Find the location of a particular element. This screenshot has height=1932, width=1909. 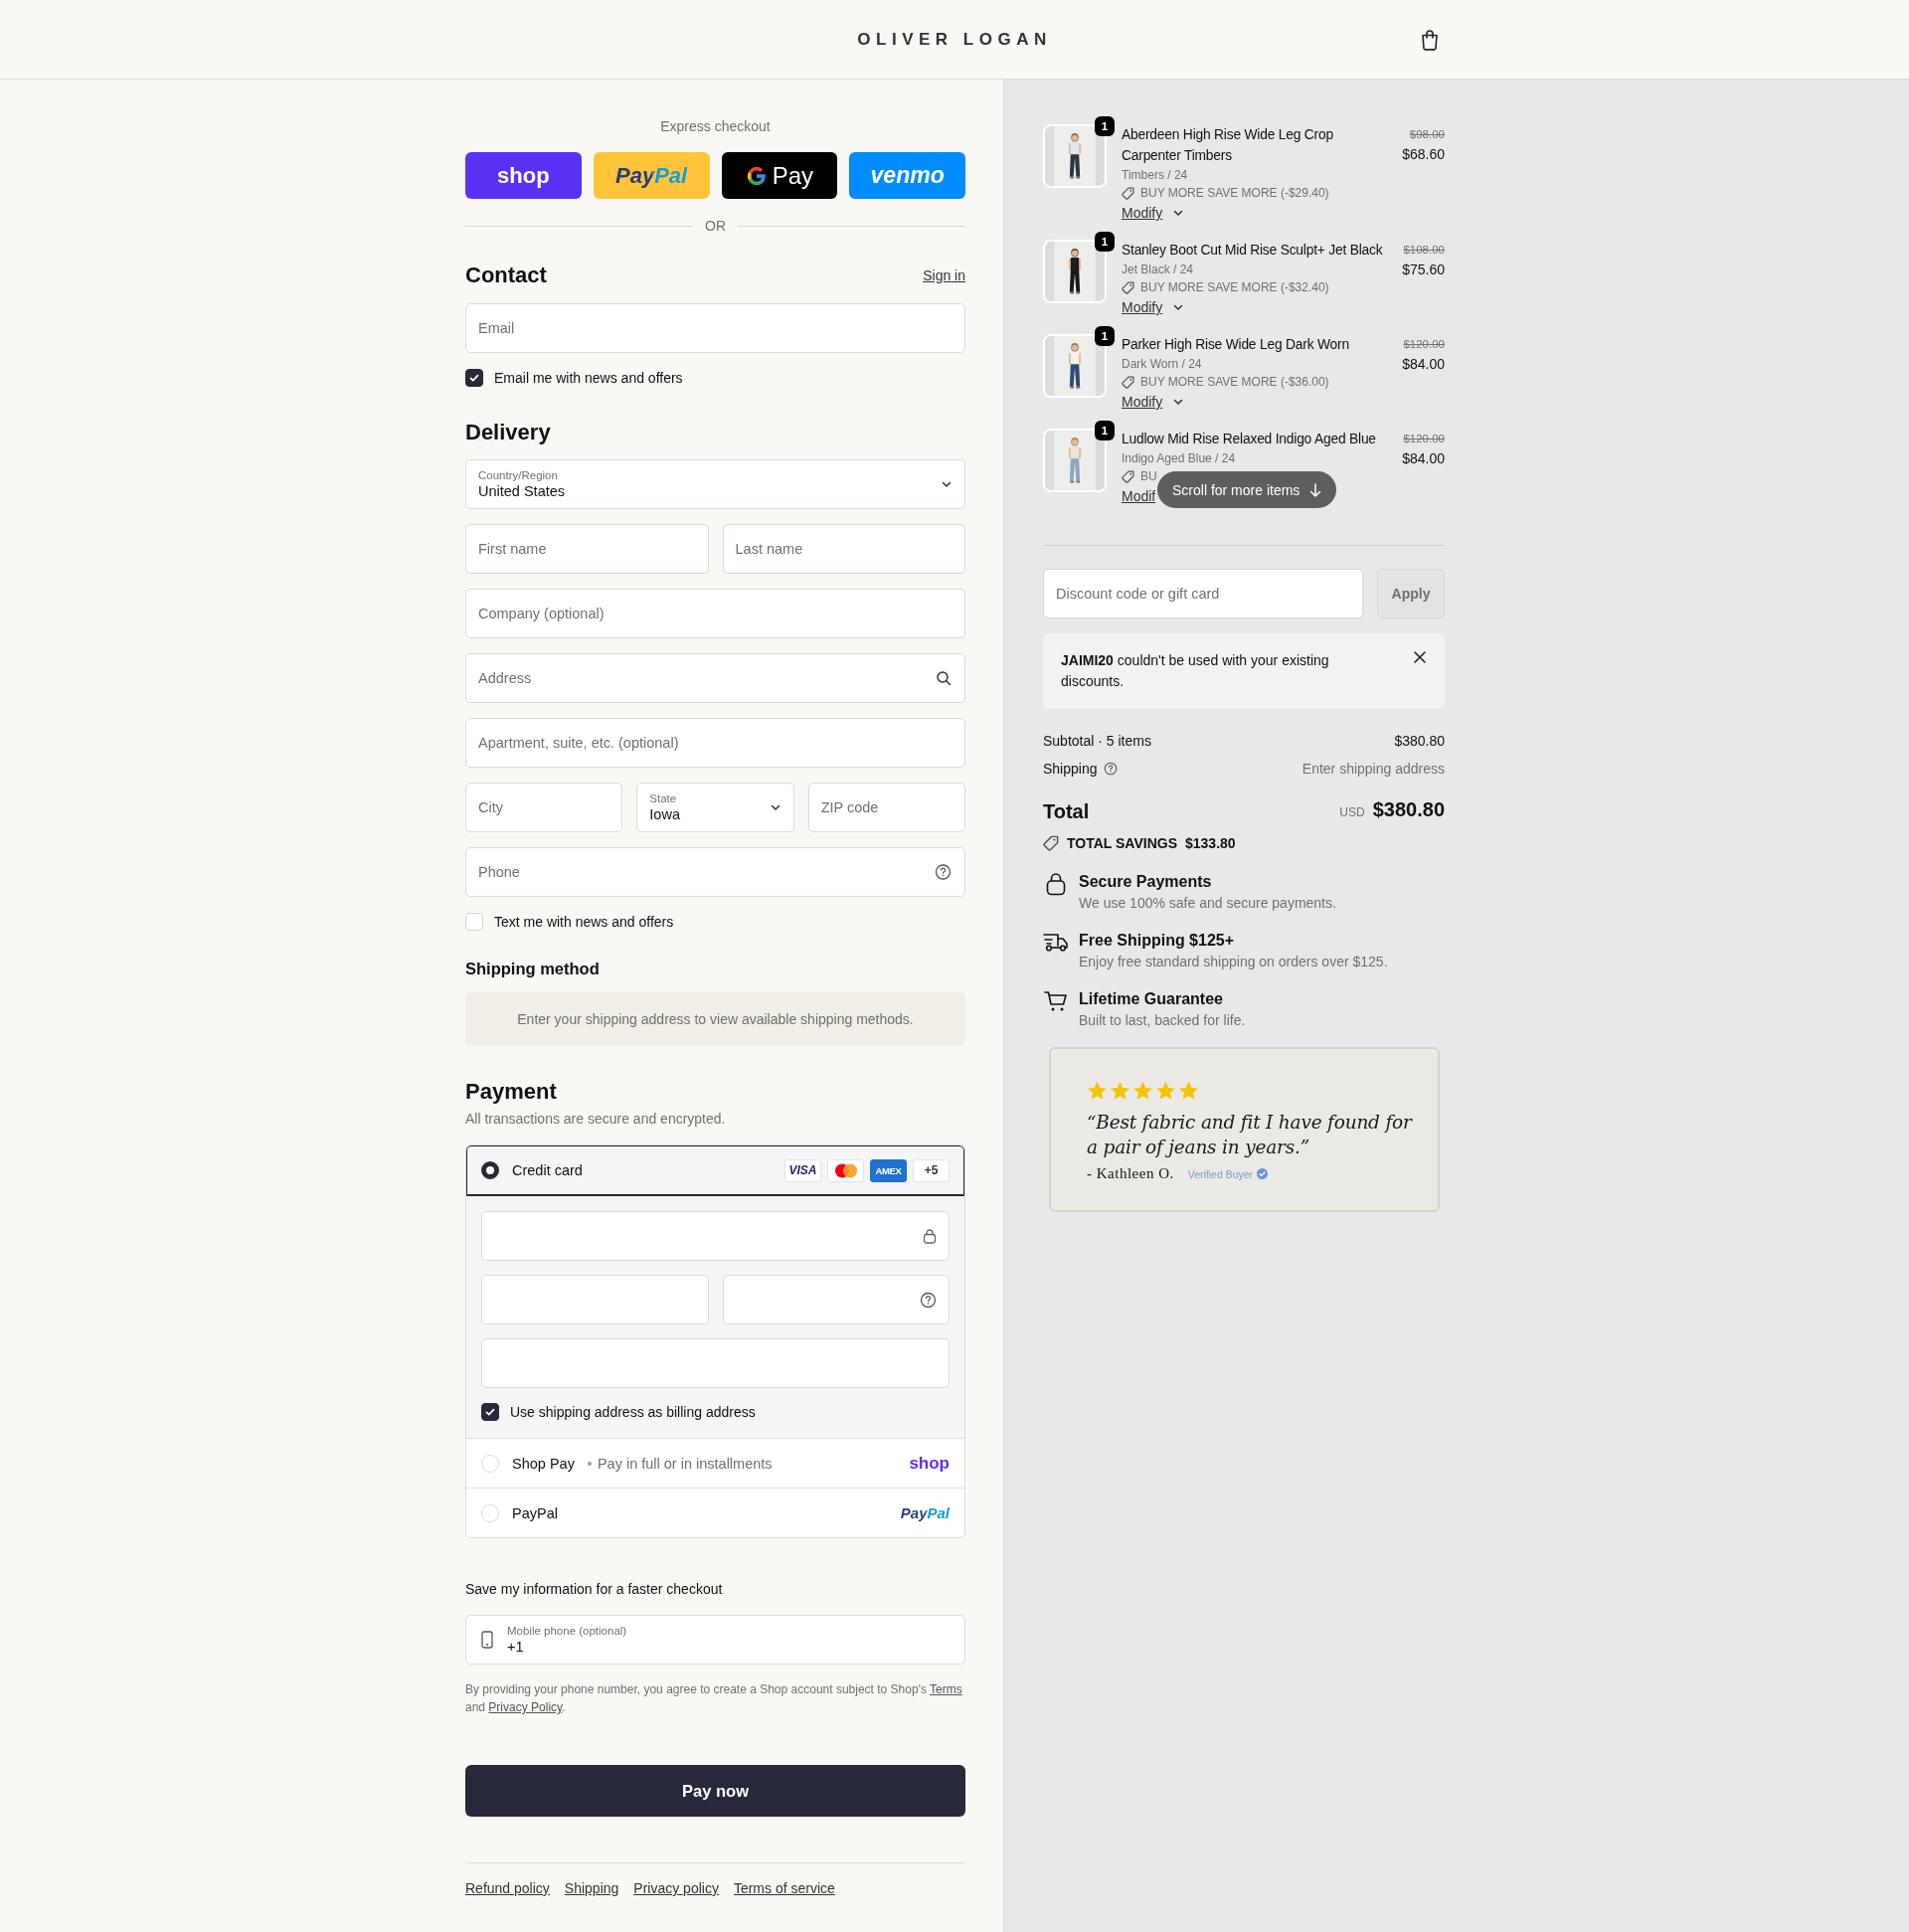

footer-link: Shipping is located at coordinates (591, 1888).